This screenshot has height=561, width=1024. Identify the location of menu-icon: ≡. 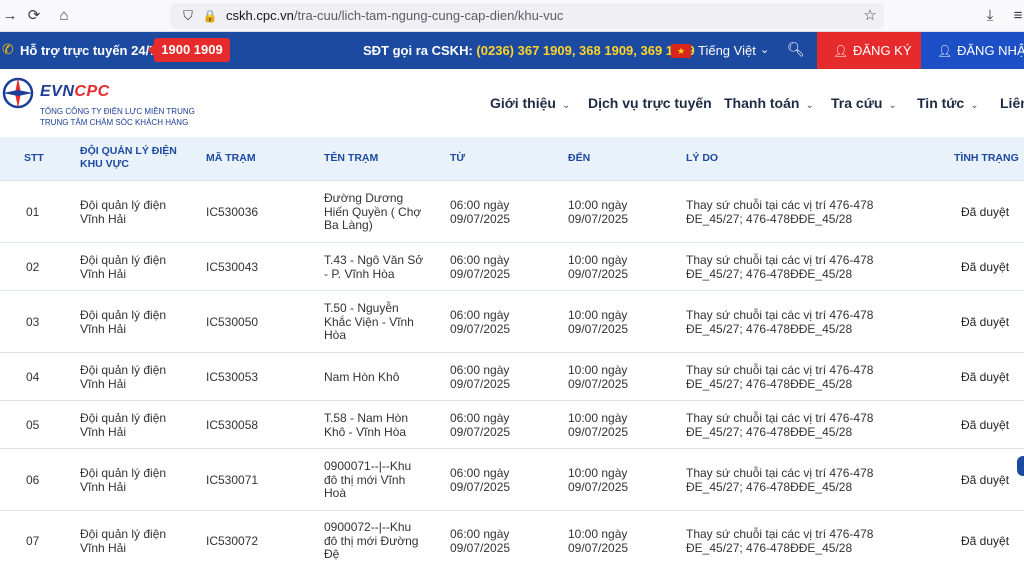
(1016, 16).